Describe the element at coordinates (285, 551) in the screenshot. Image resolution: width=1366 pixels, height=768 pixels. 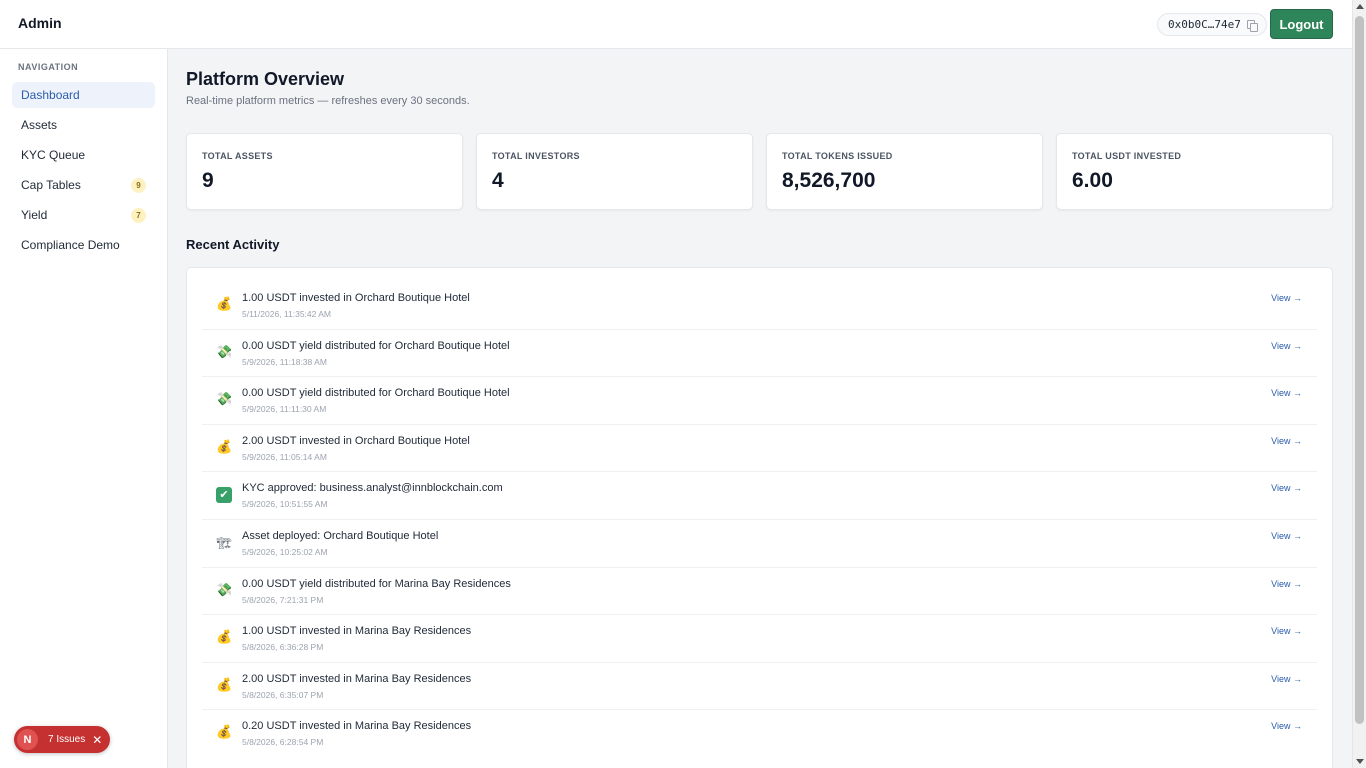
I see `activity-timestamp: 5/9/2026, 10:25:02 AM` at that location.